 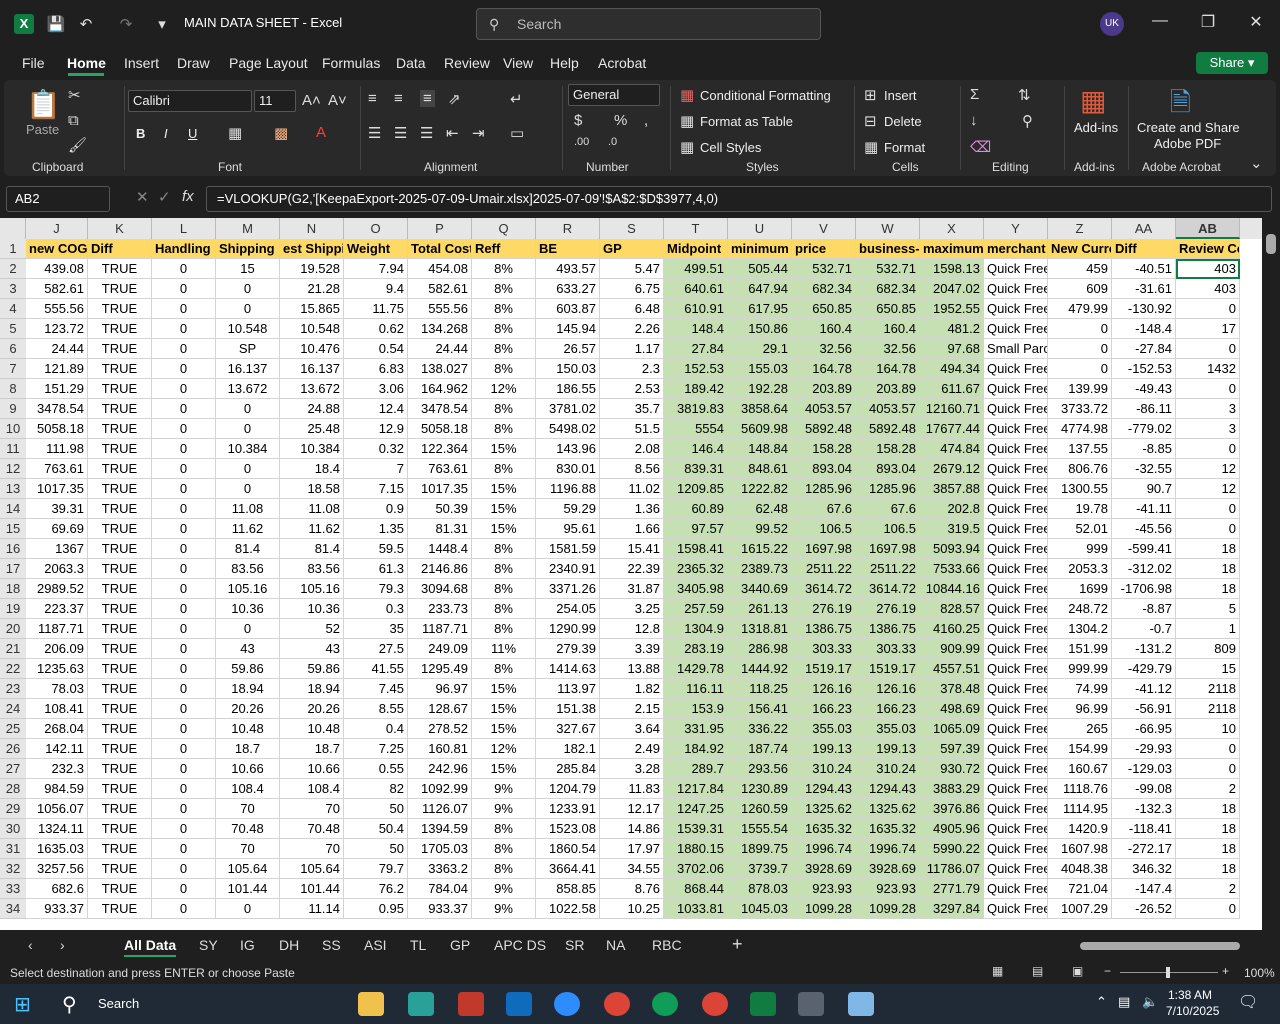 I want to click on increase-indent-icon: ⇥, so click(x=478, y=133).